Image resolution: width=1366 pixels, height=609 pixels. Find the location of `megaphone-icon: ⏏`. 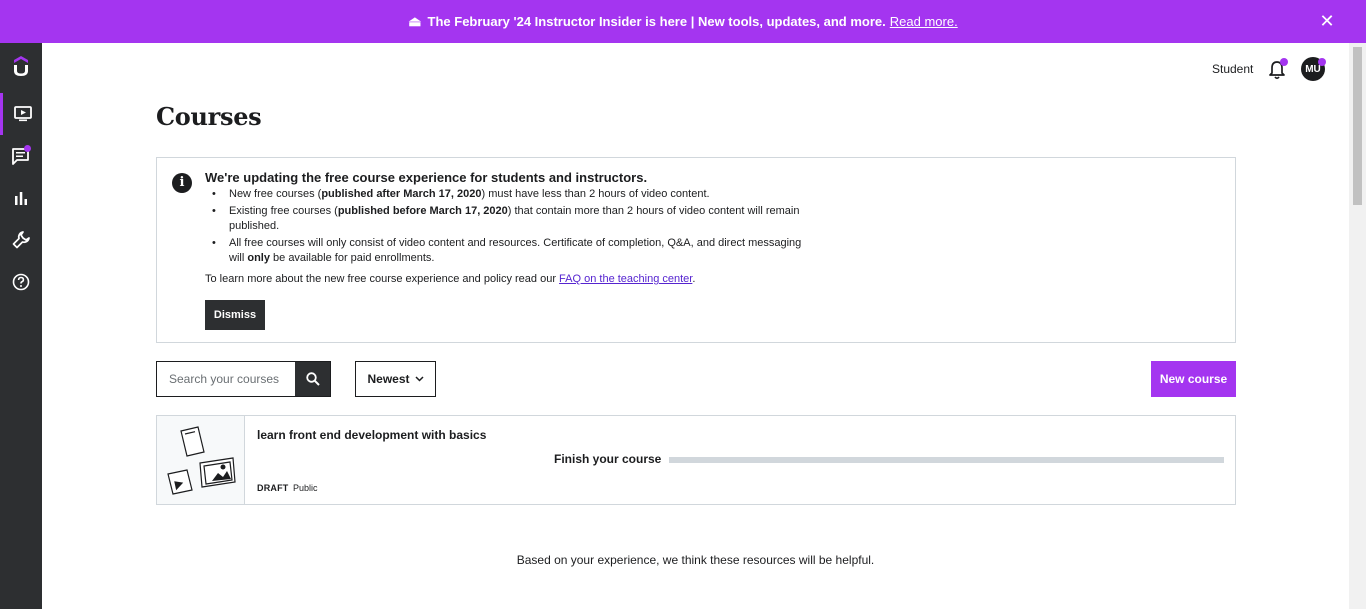

megaphone-icon: ⏏ is located at coordinates (415, 21).